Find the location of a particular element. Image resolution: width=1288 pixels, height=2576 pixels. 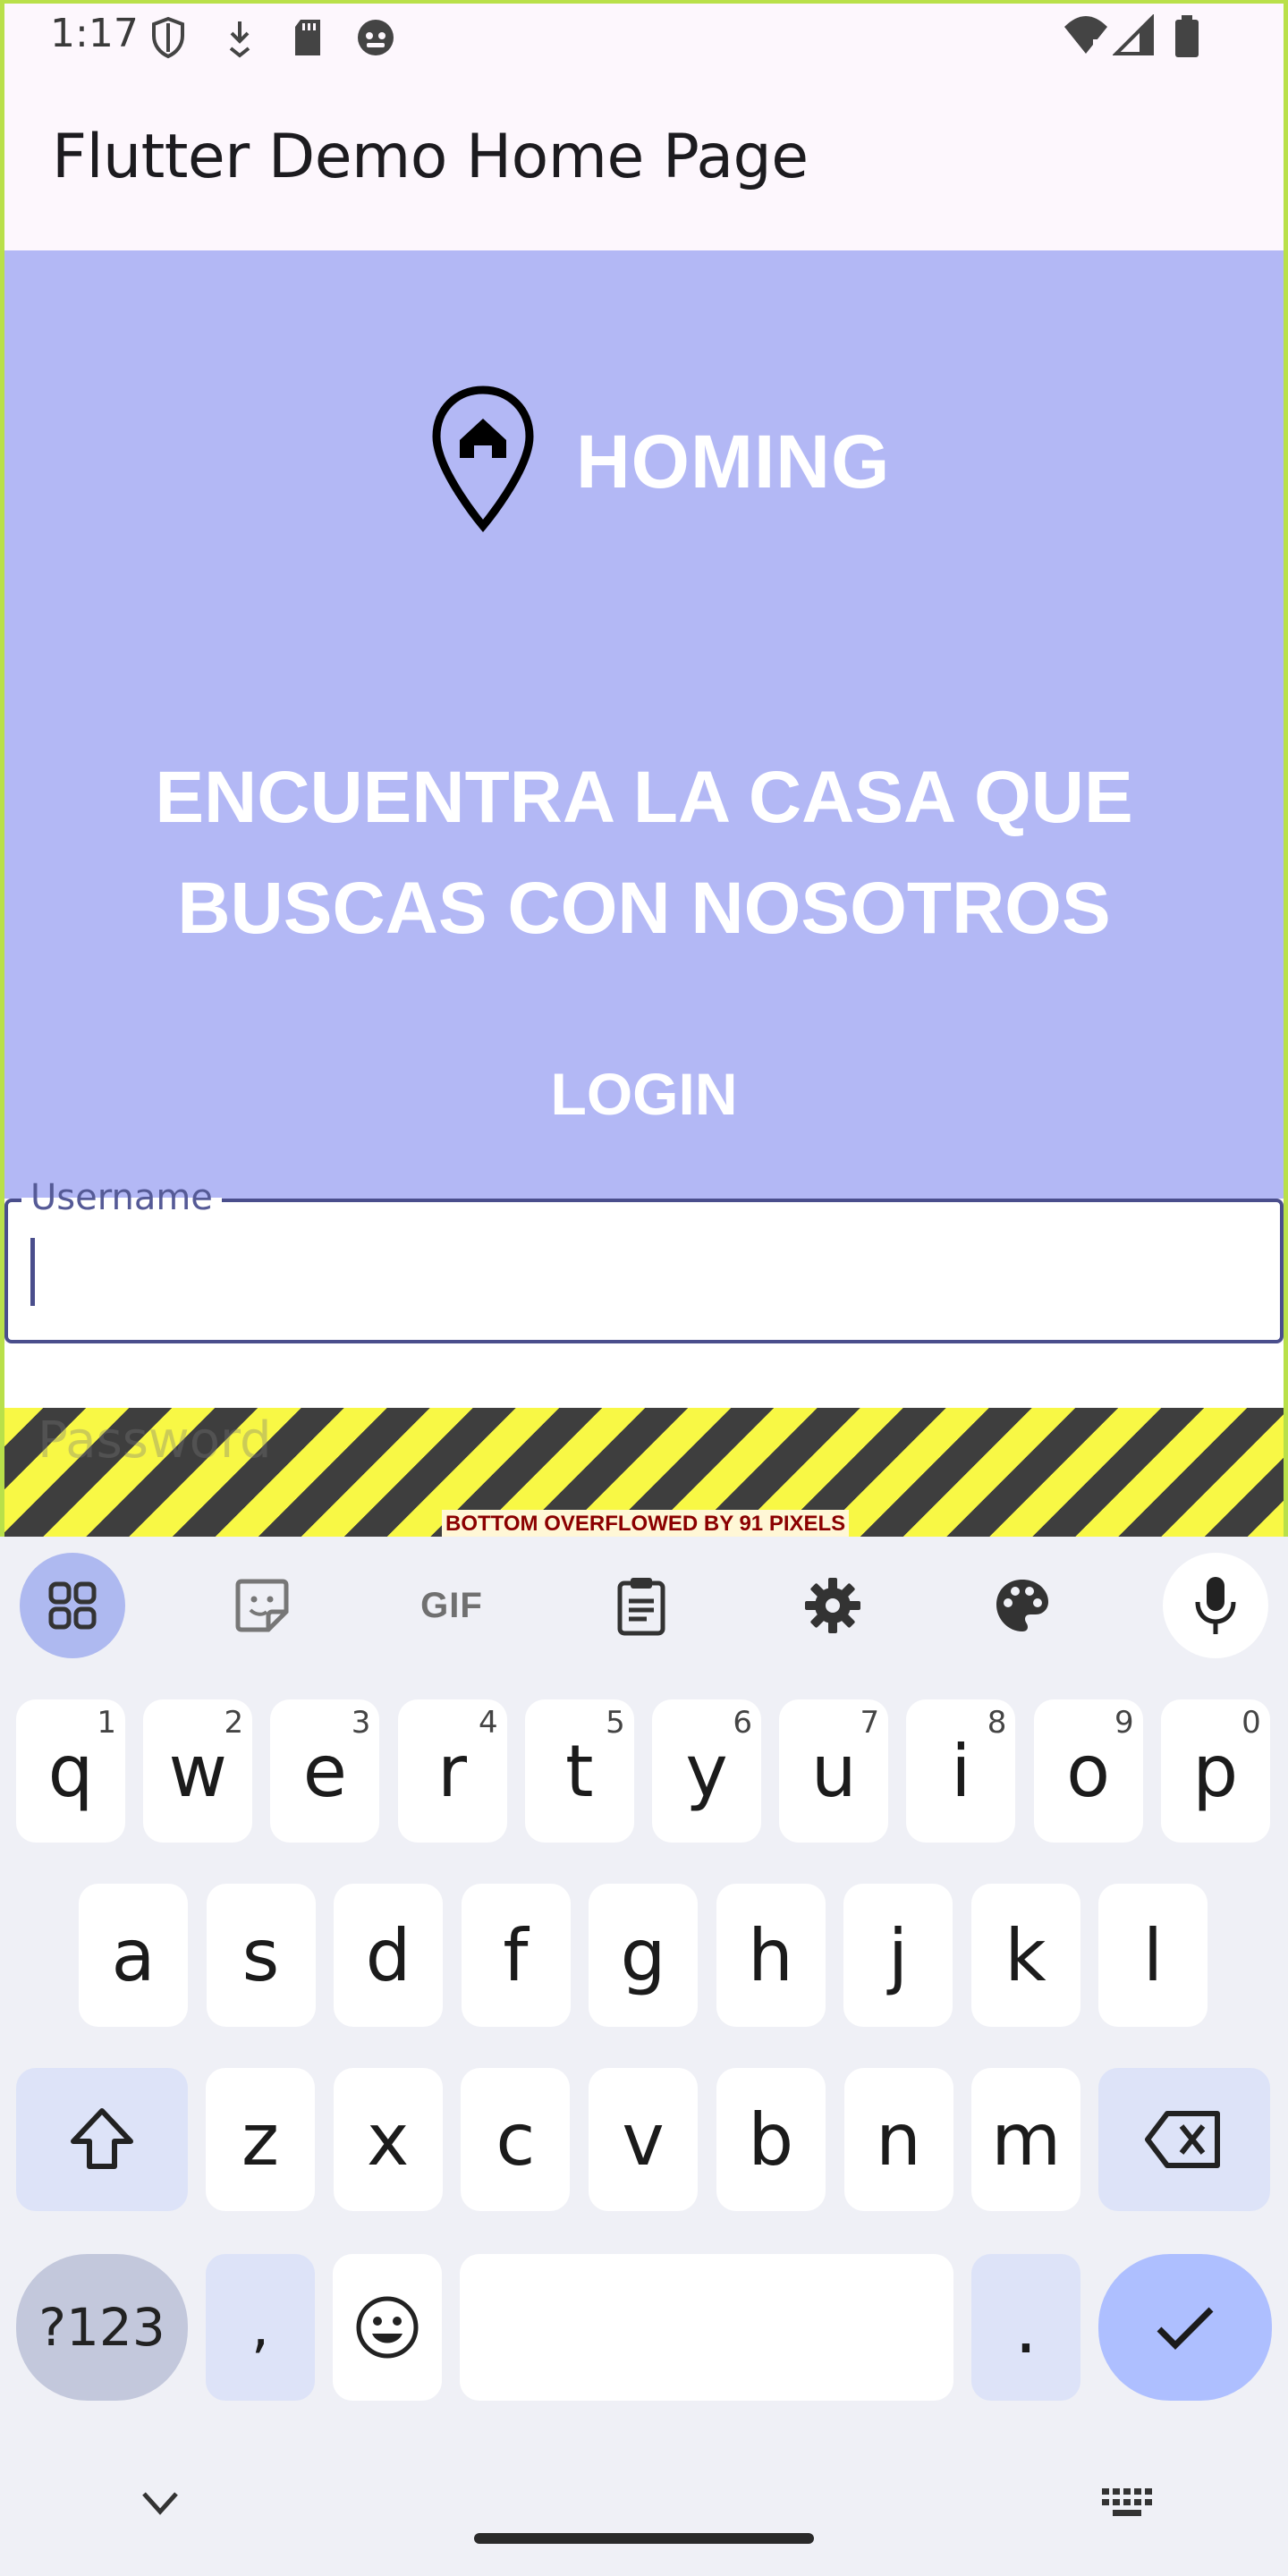

key-label: t is located at coordinates (579, 1771).